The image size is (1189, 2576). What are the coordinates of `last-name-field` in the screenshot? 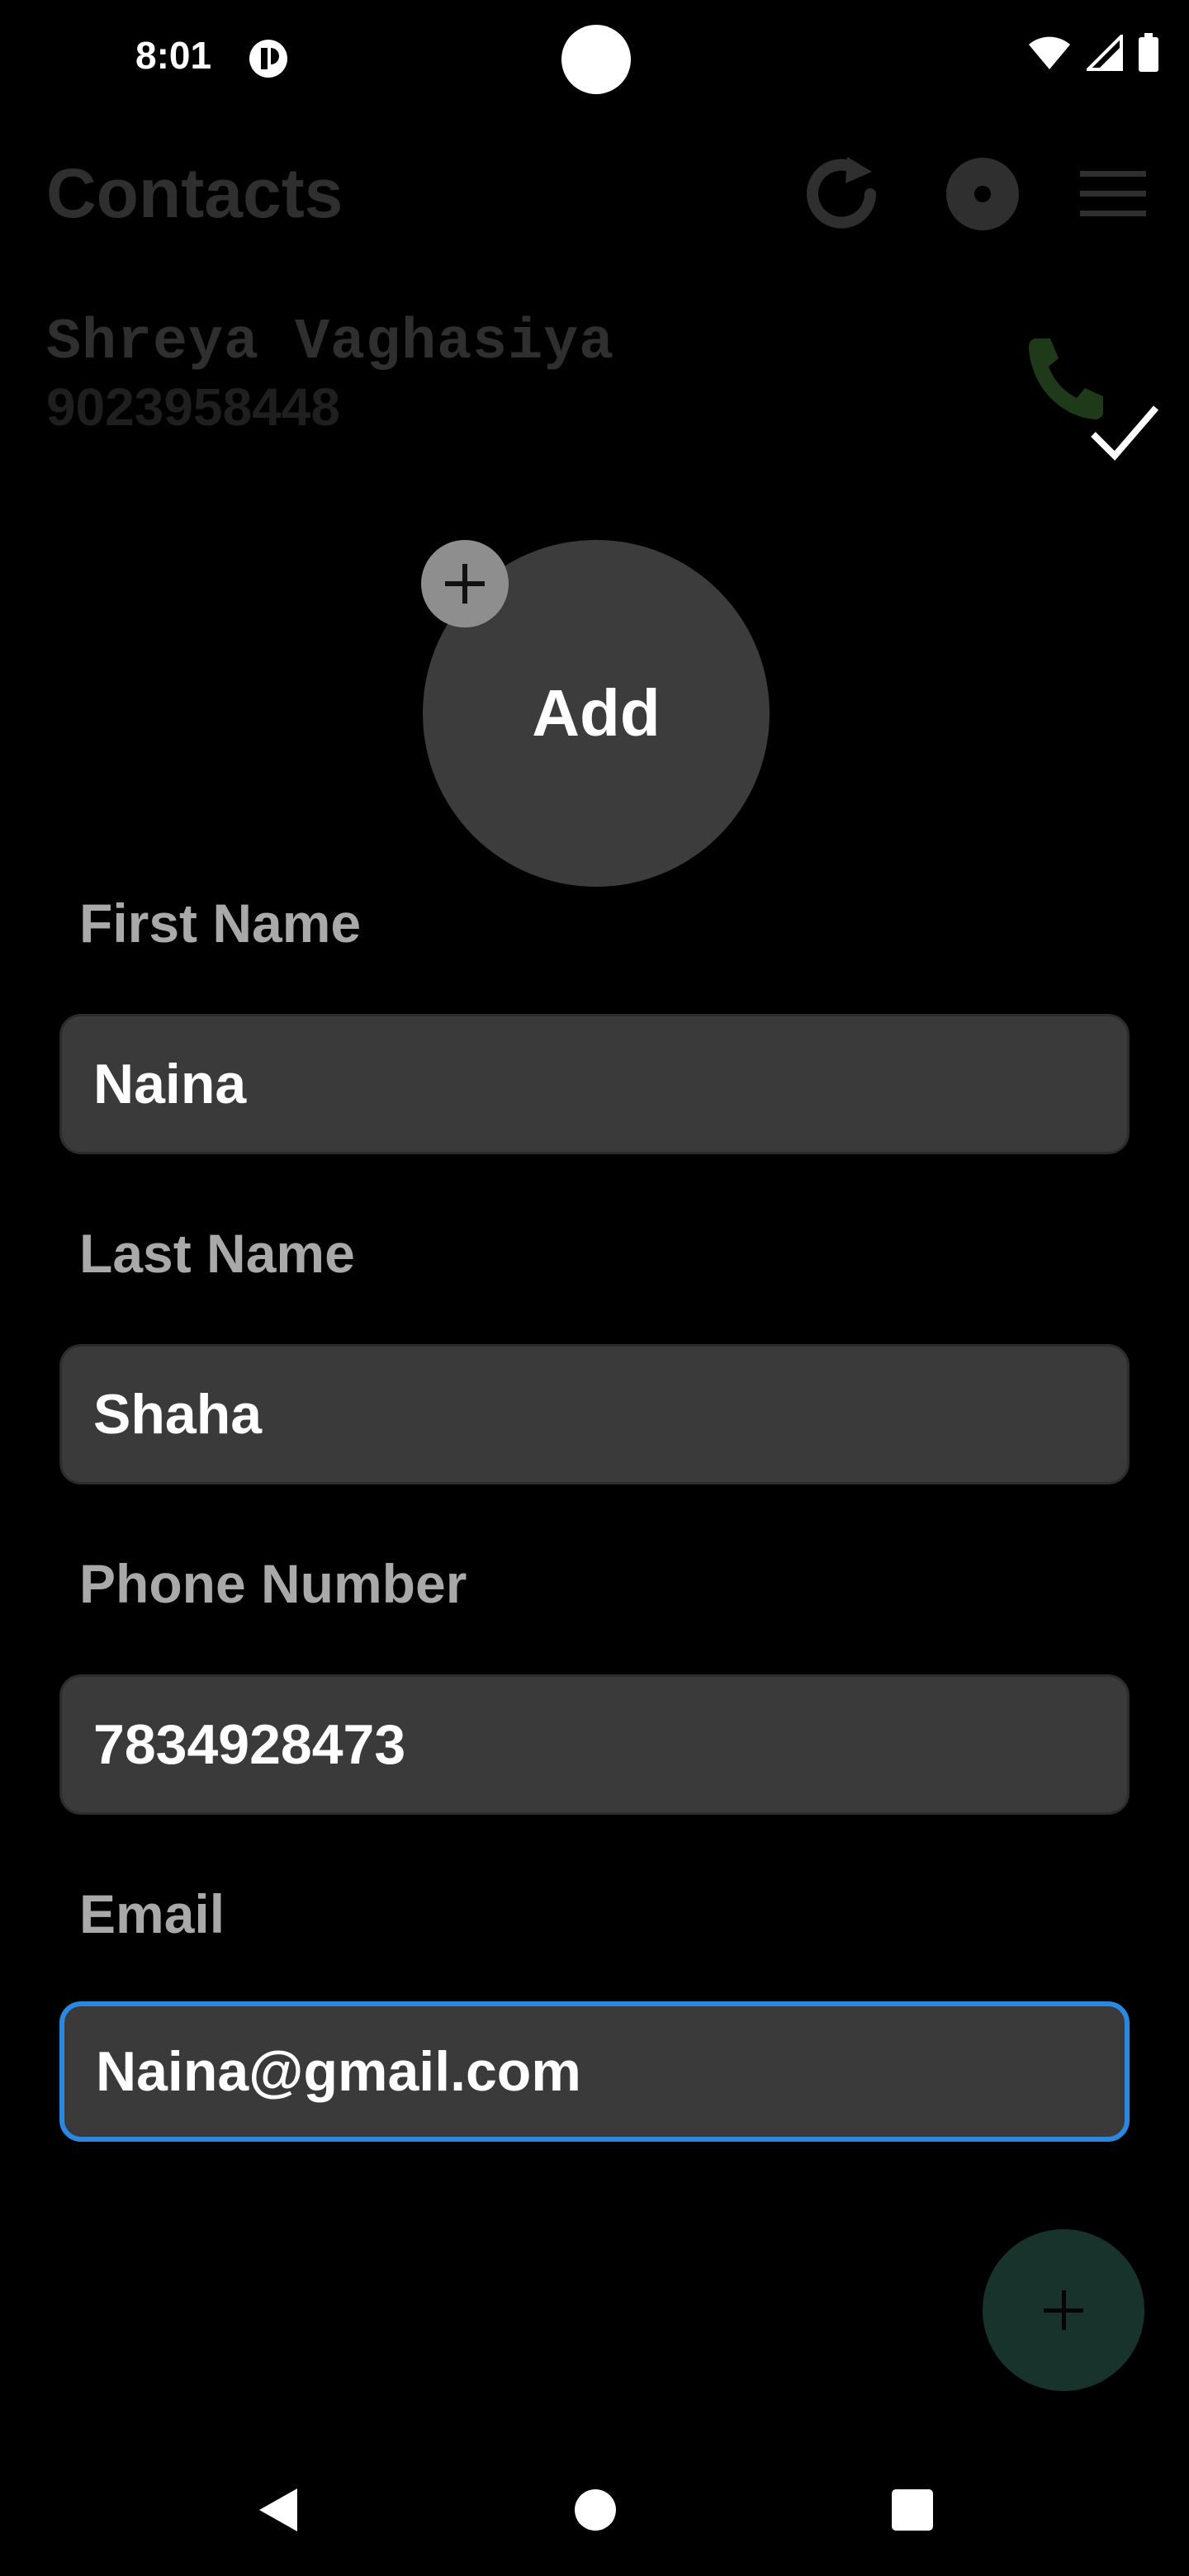 It's located at (594, 1414).